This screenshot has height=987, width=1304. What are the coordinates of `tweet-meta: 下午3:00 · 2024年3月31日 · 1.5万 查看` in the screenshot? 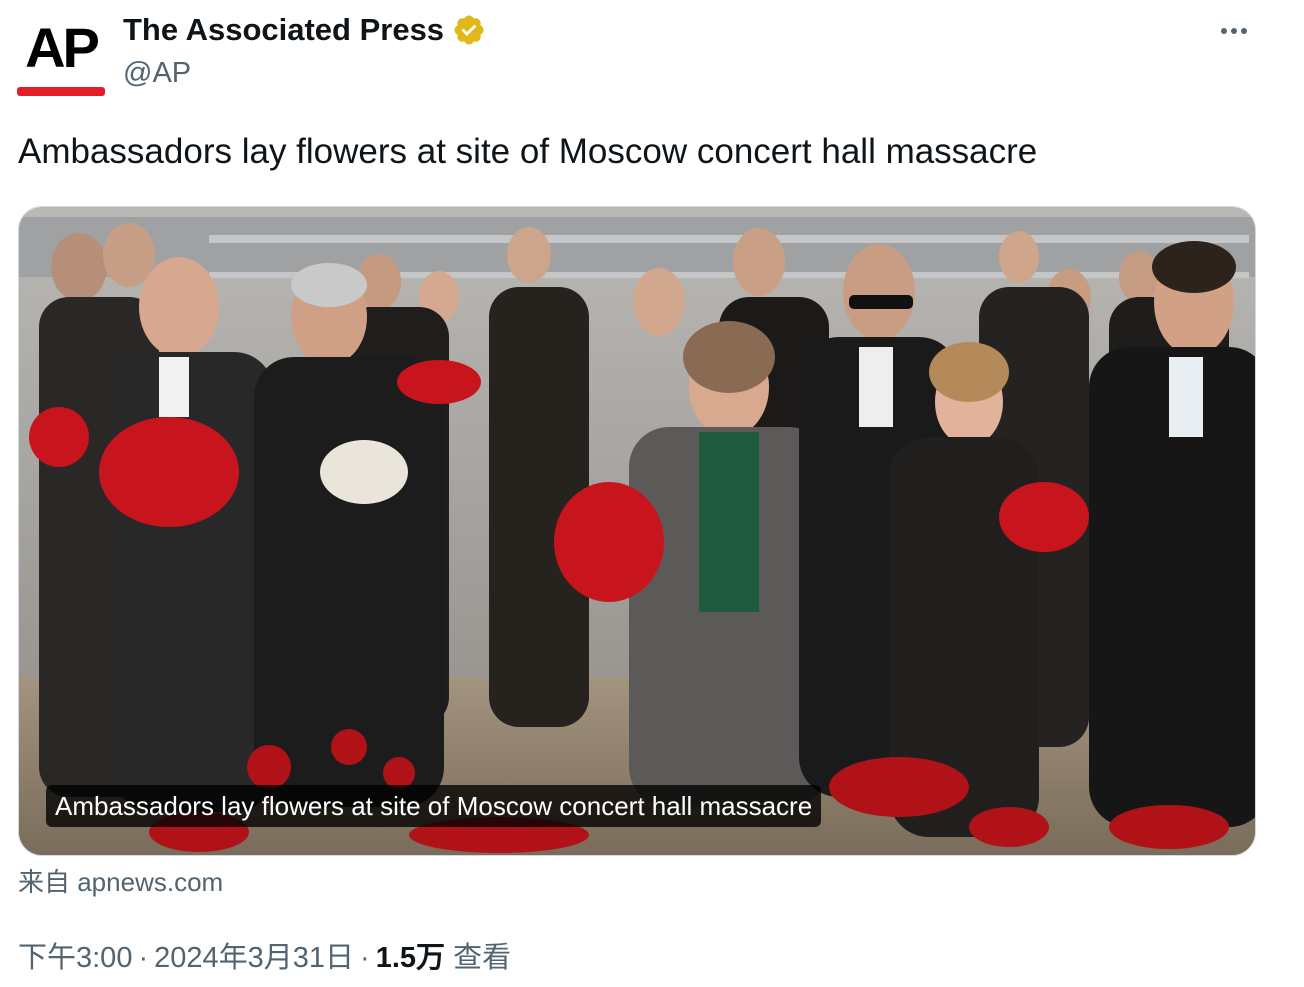 It's located at (264, 958).